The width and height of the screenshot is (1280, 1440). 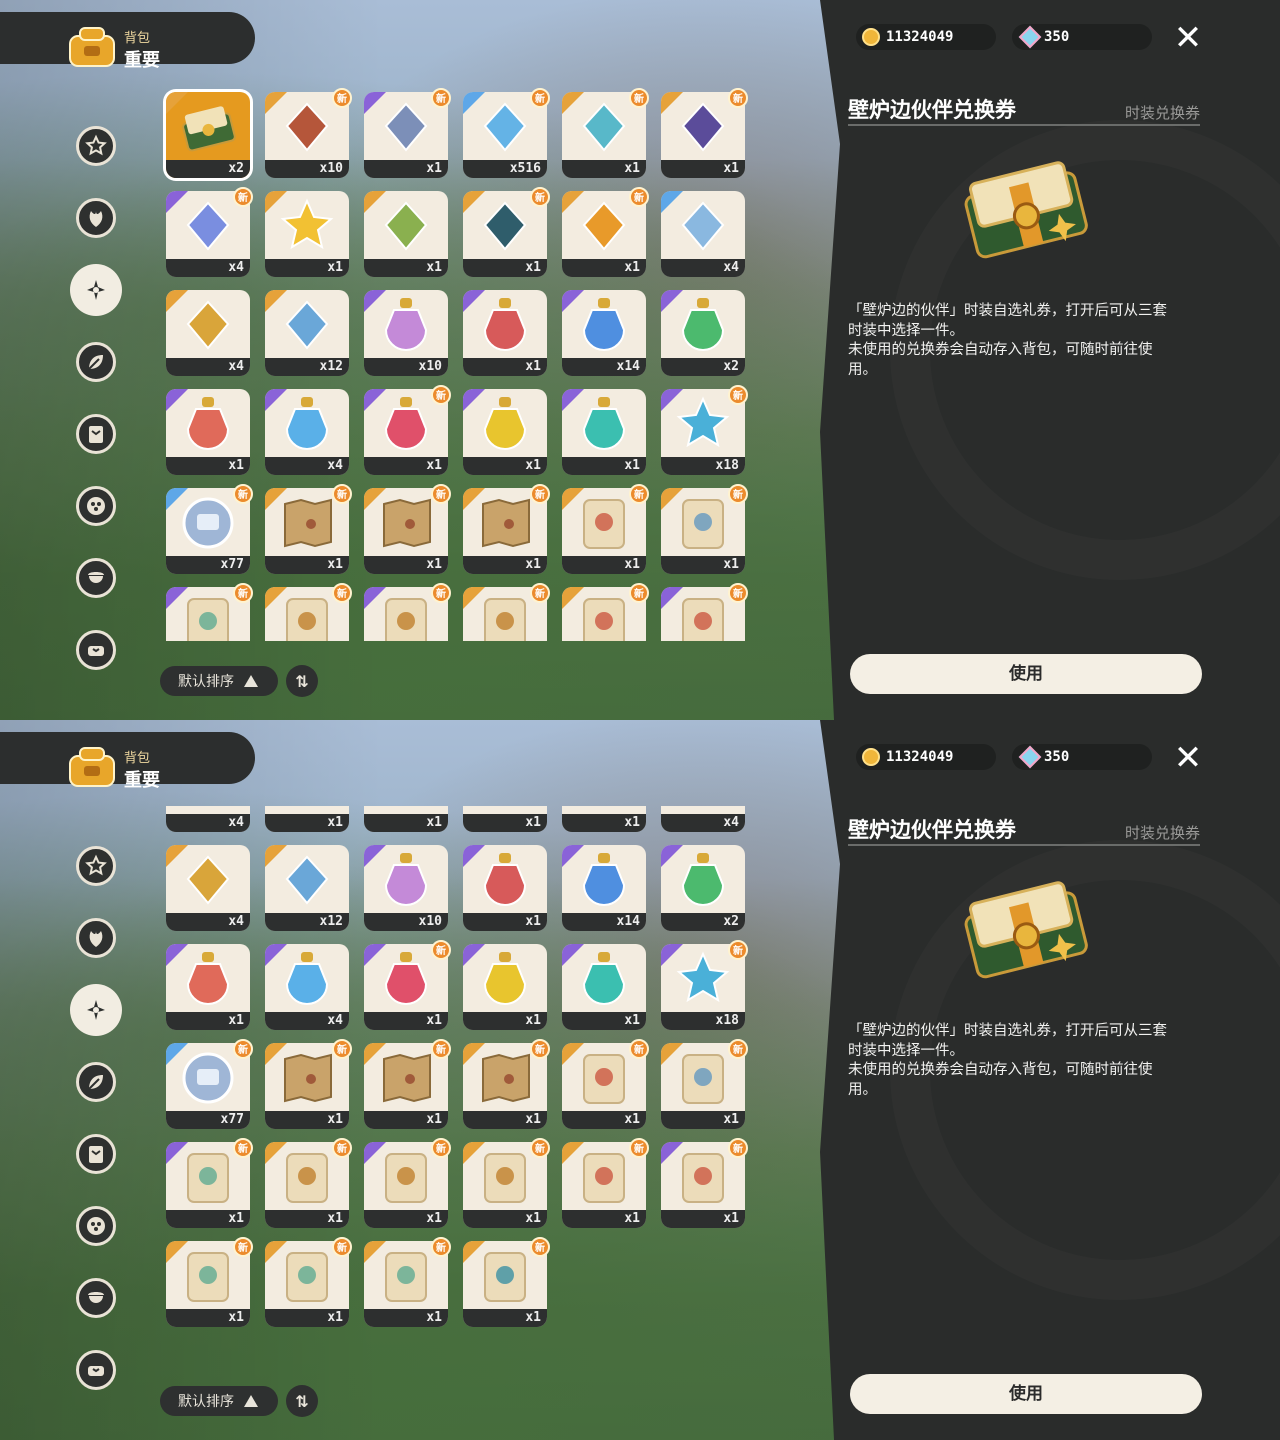 What do you see at coordinates (506, 133) in the screenshot?
I see `item-slot: x516 新` at bounding box center [506, 133].